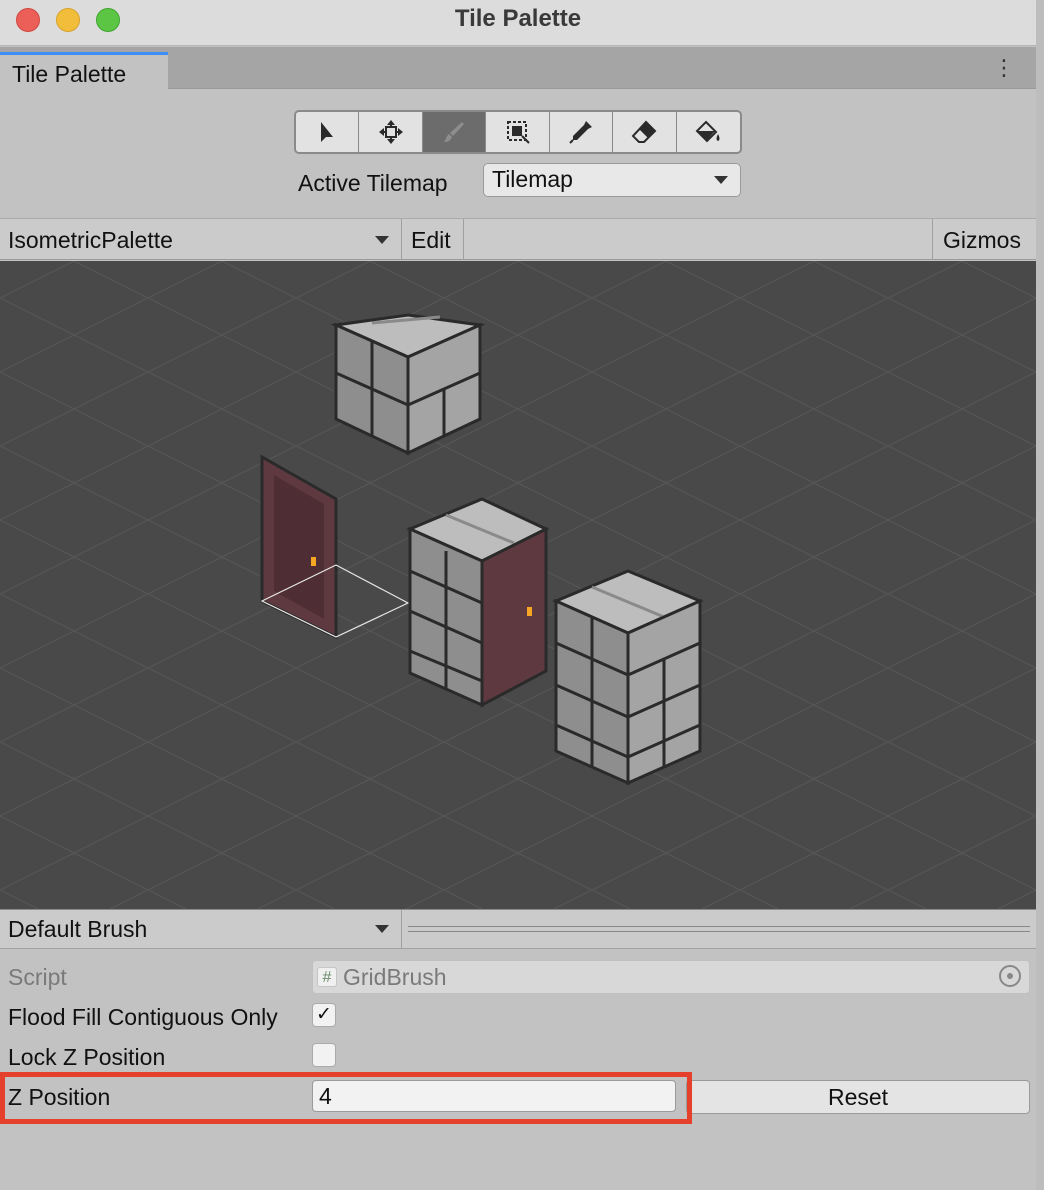 Image resolution: width=1044 pixels, height=1190 pixels. Describe the element at coordinates (327, 977) in the screenshot. I see `script-hash-icon: #` at that location.